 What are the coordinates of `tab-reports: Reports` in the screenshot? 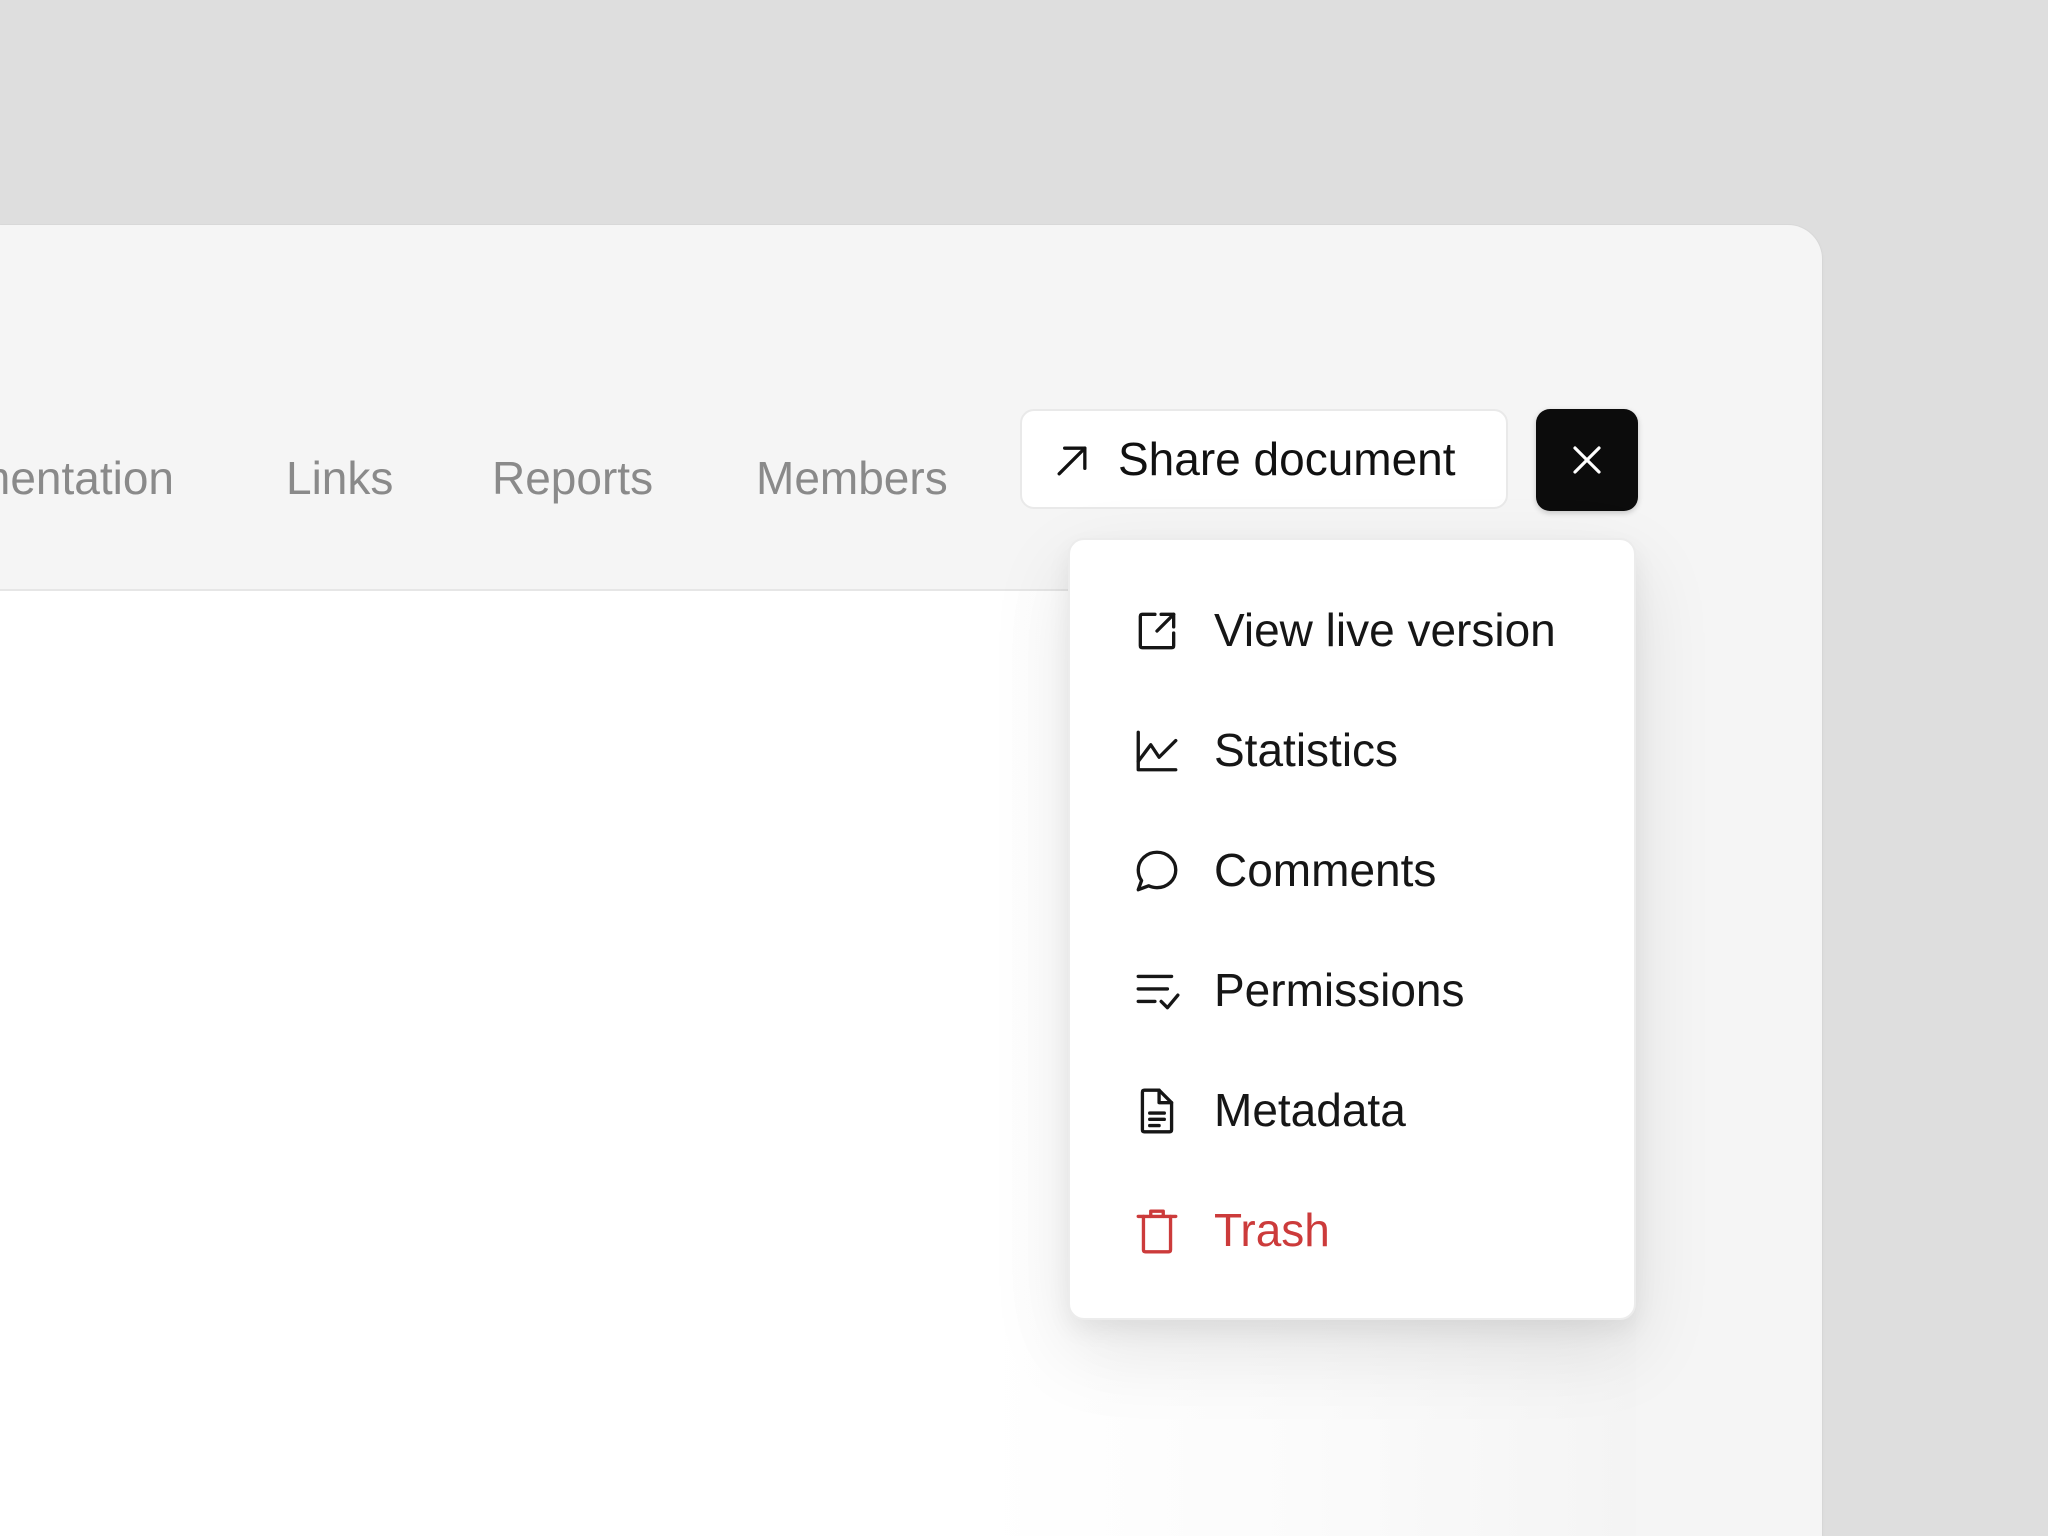 It's located at (572, 478).